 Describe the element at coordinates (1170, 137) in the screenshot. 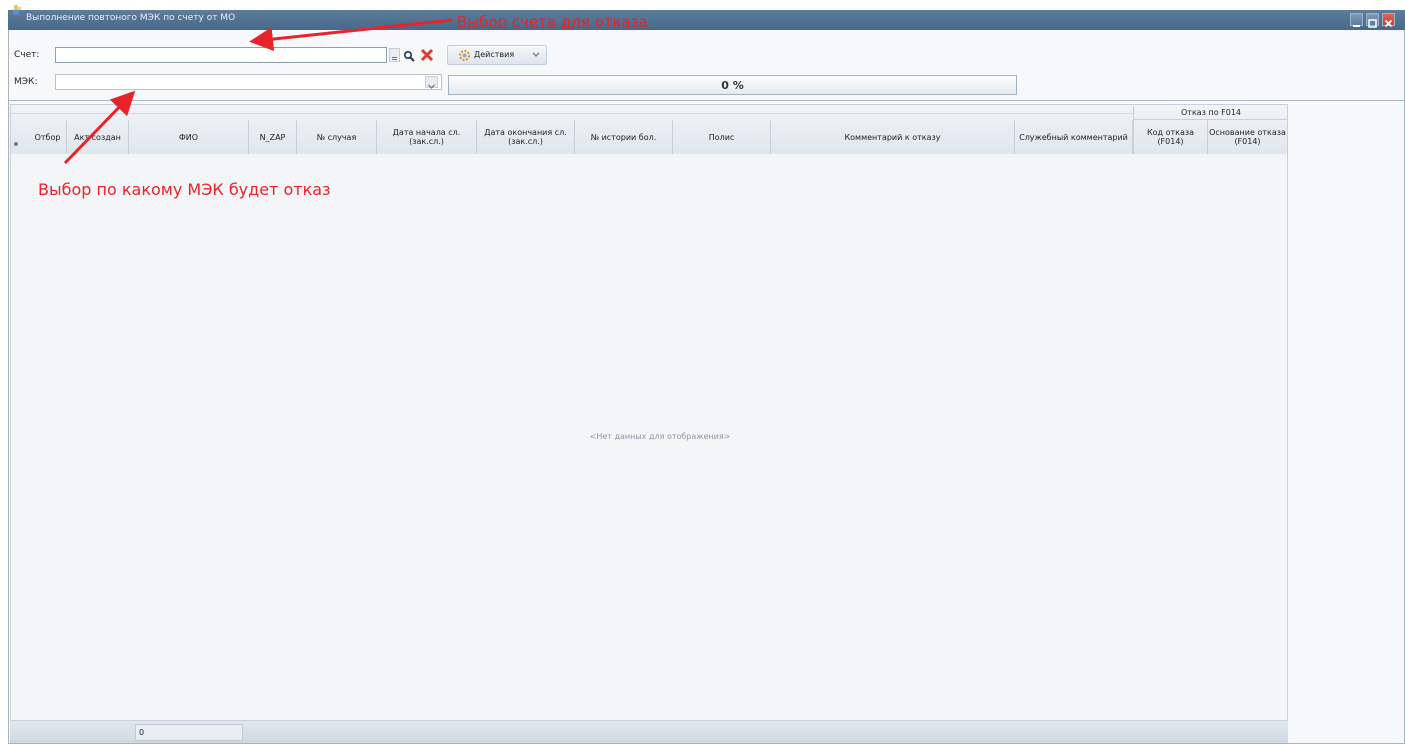

I see `column-header: Код отказа (F014)` at that location.